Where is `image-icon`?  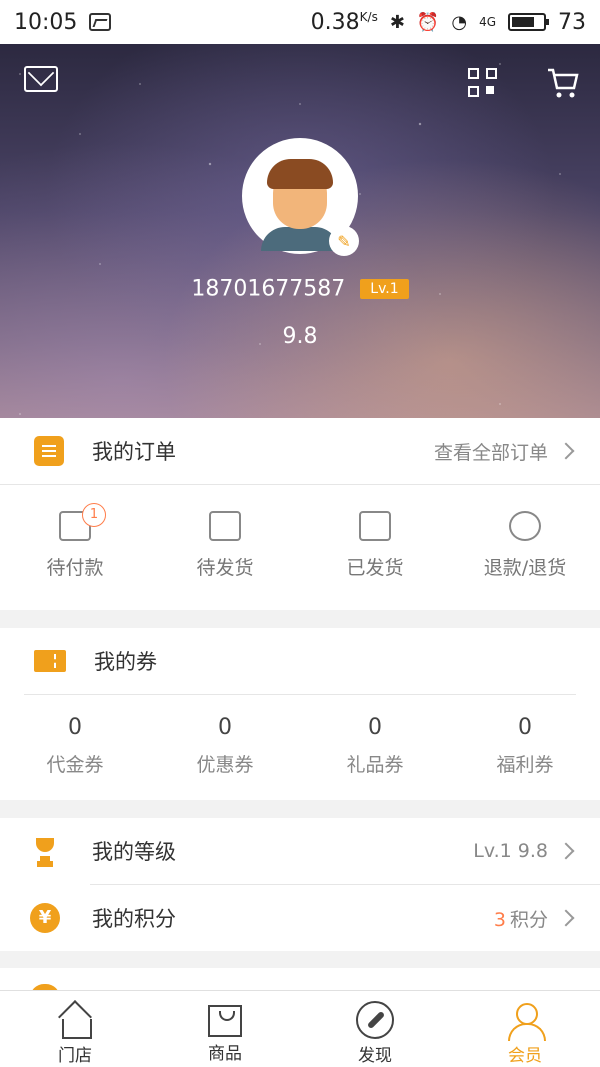 image-icon is located at coordinates (100, 22).